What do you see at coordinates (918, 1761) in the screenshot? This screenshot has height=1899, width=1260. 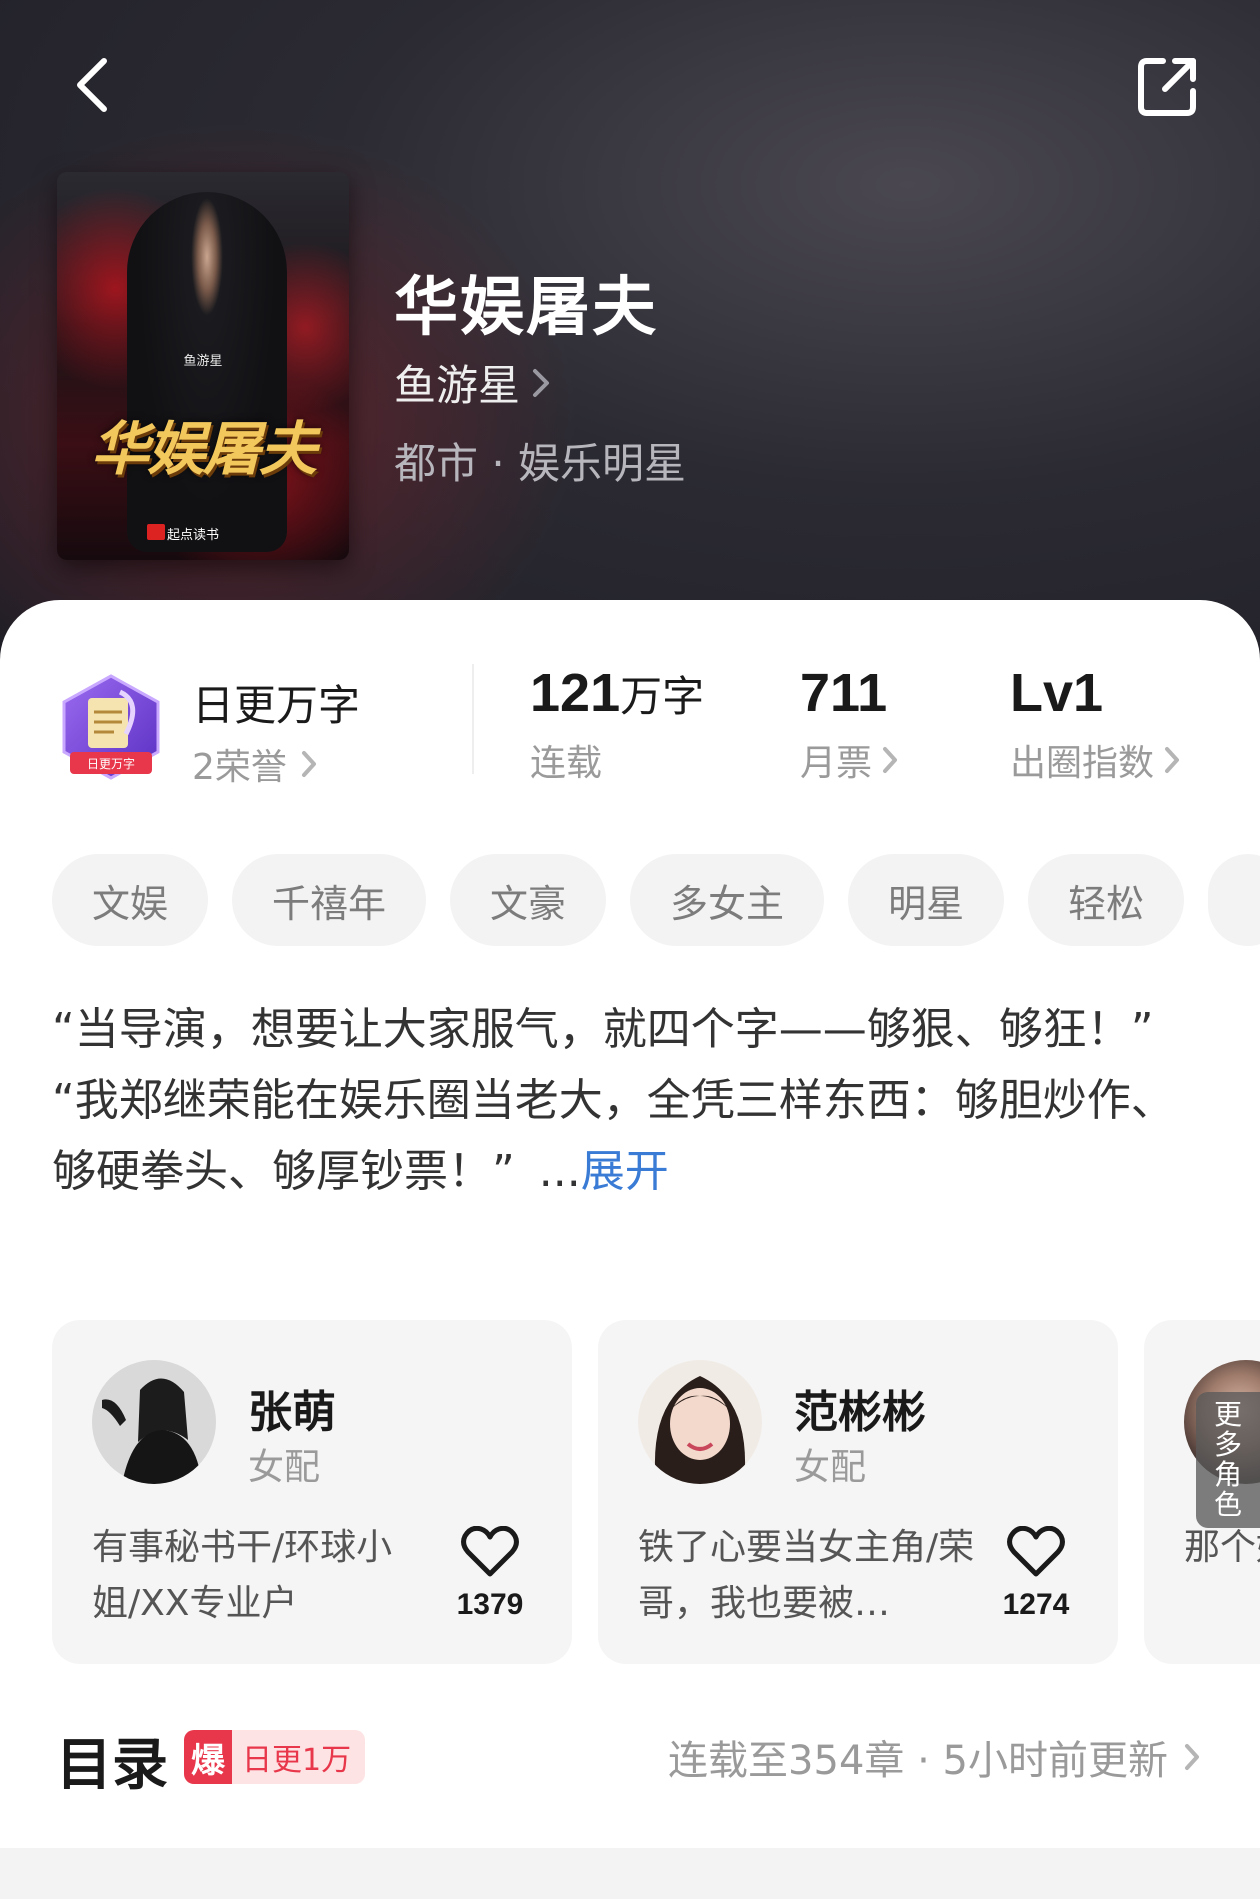 I see `toc-status-text: 连载至354章 · 5小时前更新` at bounding box center [918, 1761].